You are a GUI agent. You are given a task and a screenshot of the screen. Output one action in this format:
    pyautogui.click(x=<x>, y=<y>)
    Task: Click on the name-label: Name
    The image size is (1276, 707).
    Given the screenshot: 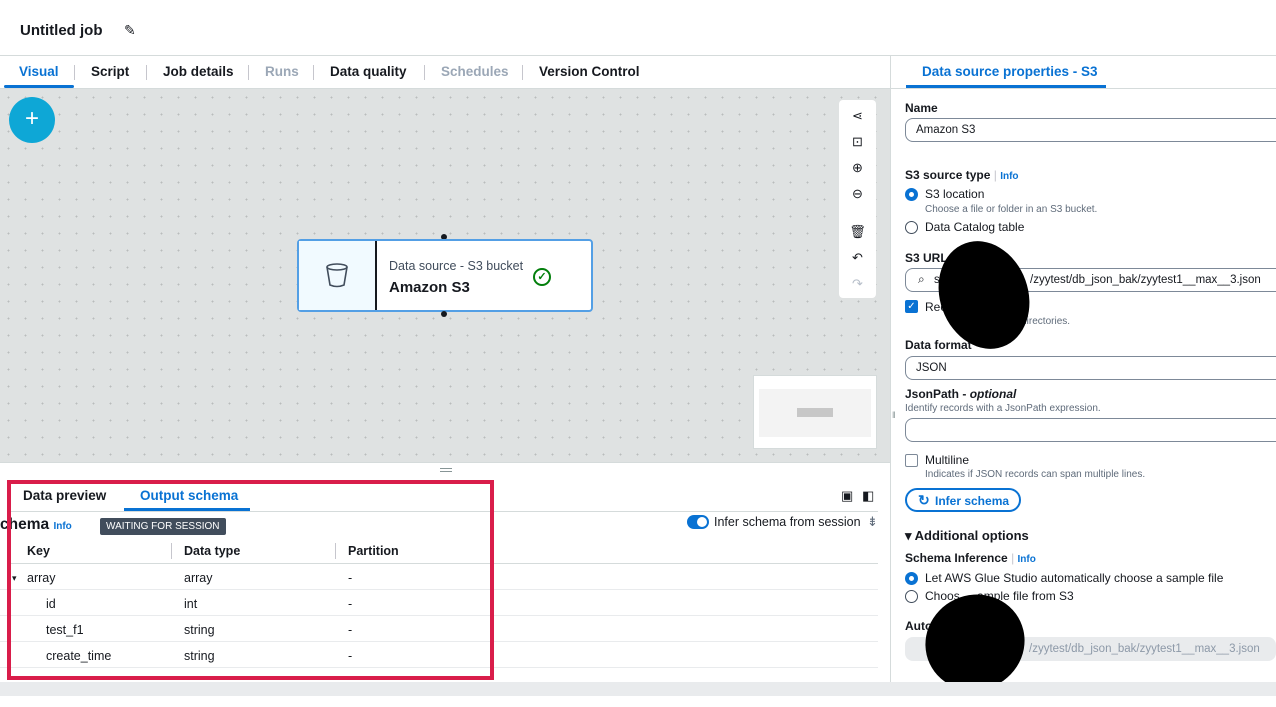 What is the action you would take?
    pyautogui.click(x=921, y=108)
    